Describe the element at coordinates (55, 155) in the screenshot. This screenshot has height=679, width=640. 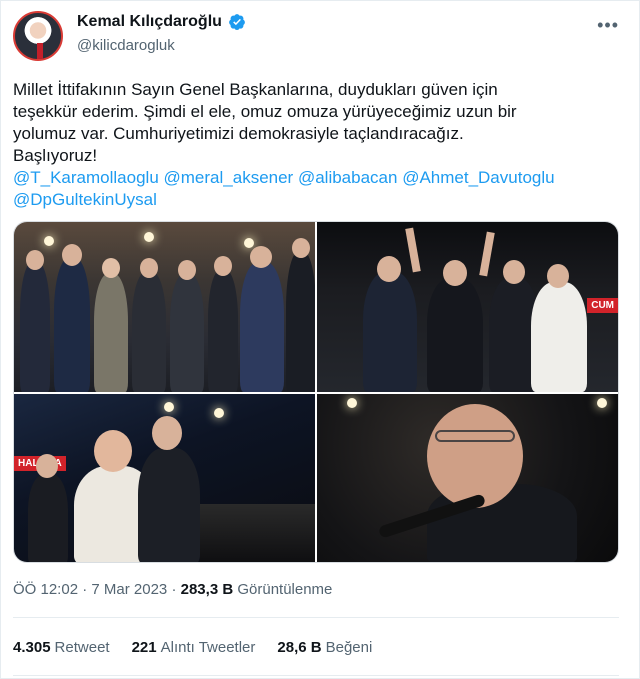
I see `tweet-text-line: Başlıyoruz!` at that location.